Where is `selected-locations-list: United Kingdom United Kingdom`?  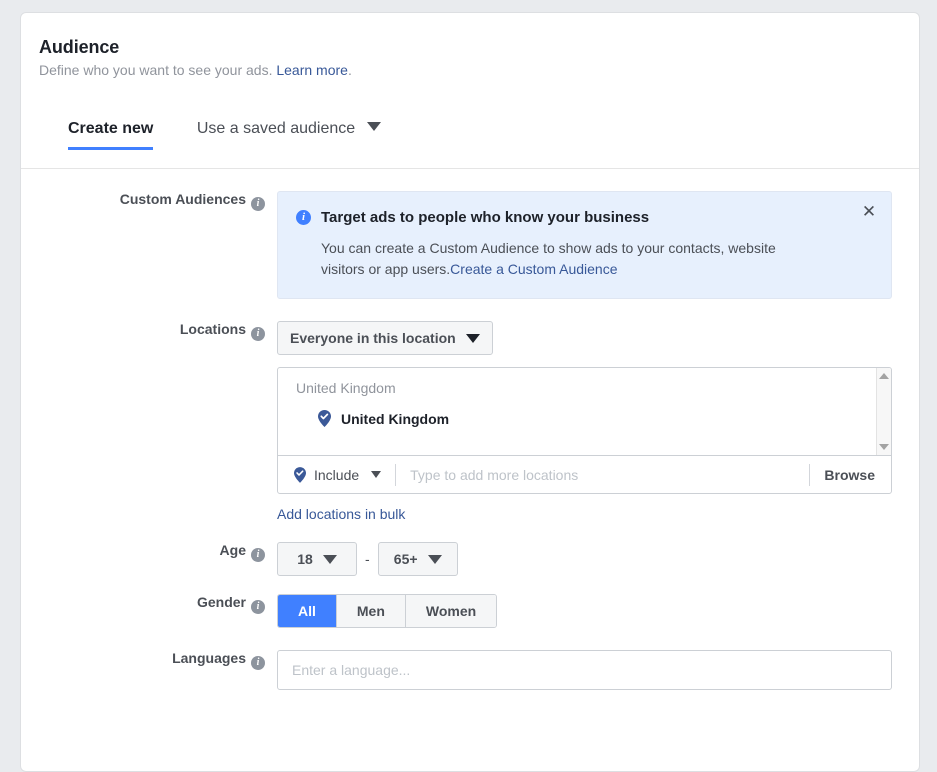 selected-locations-list: United Kingdom United Kingdom is located at coordinates (584, 411).